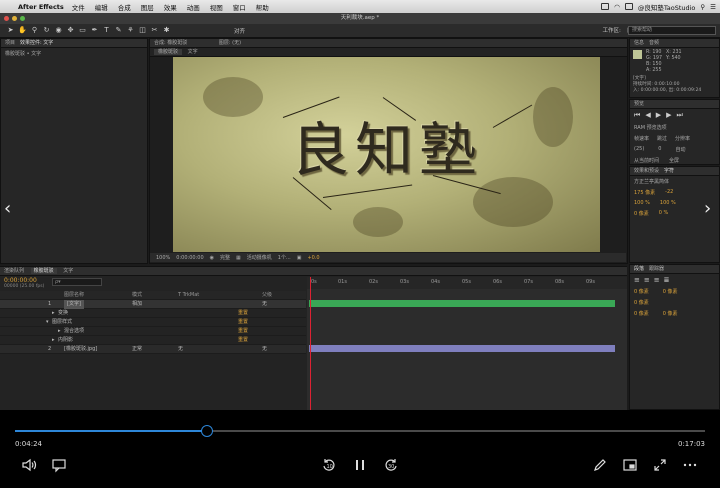 The image size is (720, 488). What do you see at coordinates (670, 313) in the screenshot?
I see `space-after-field: 0 像素` at bounding box center [670, 313].